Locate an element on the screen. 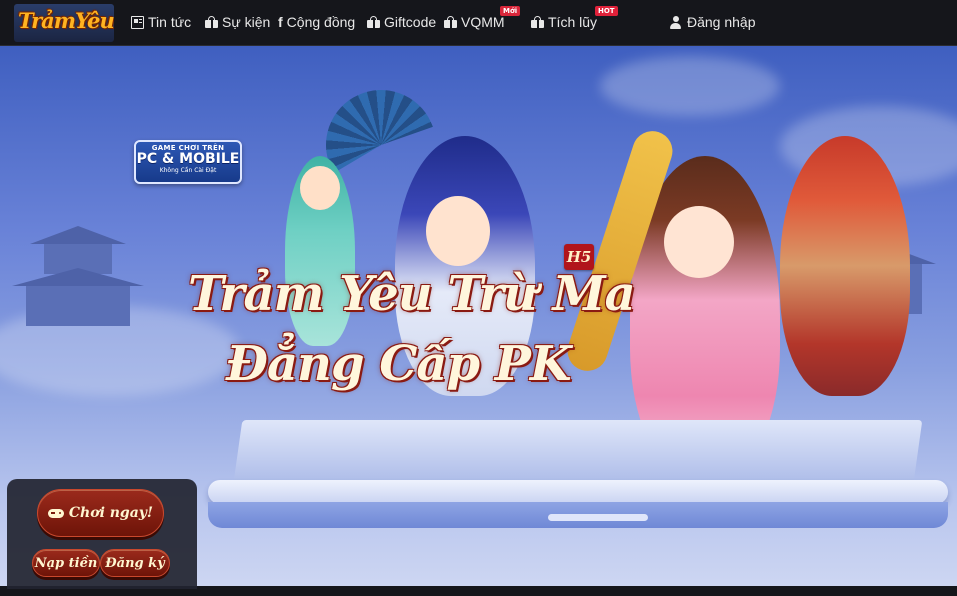  hero-title-line-2: Đẳng Cấp PK is located at coordinates (399, 364).